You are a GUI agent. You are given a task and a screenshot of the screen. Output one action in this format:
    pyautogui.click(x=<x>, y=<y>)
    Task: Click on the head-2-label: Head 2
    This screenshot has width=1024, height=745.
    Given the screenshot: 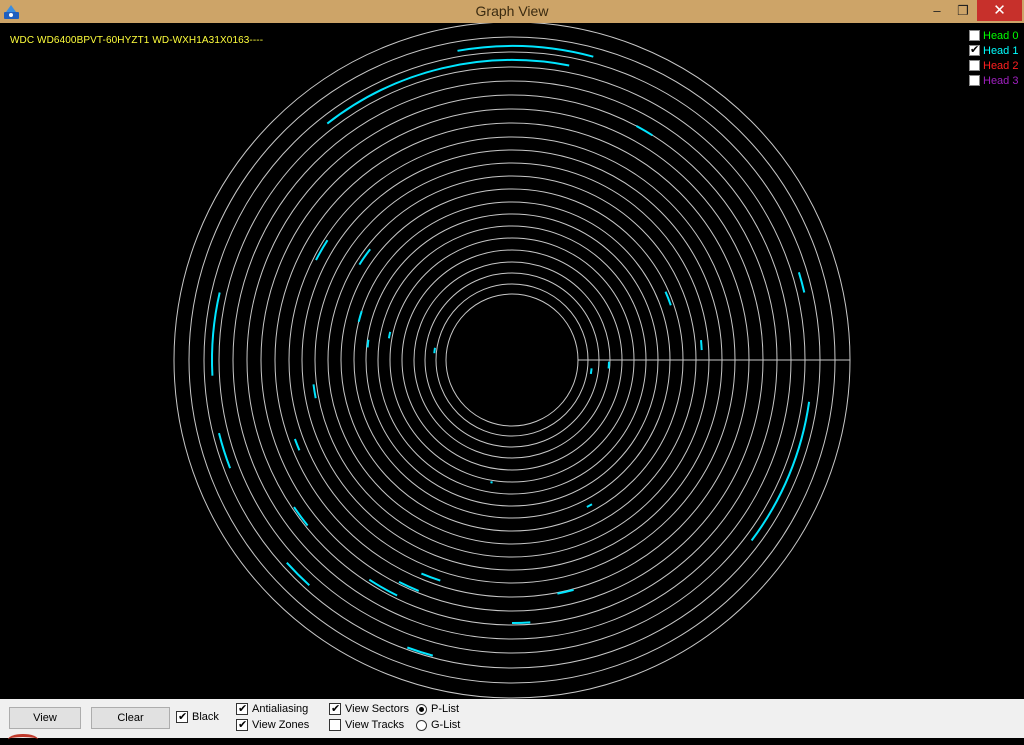 What is the action you would take?
    pyautogui.click(x=1000, y=66)
    